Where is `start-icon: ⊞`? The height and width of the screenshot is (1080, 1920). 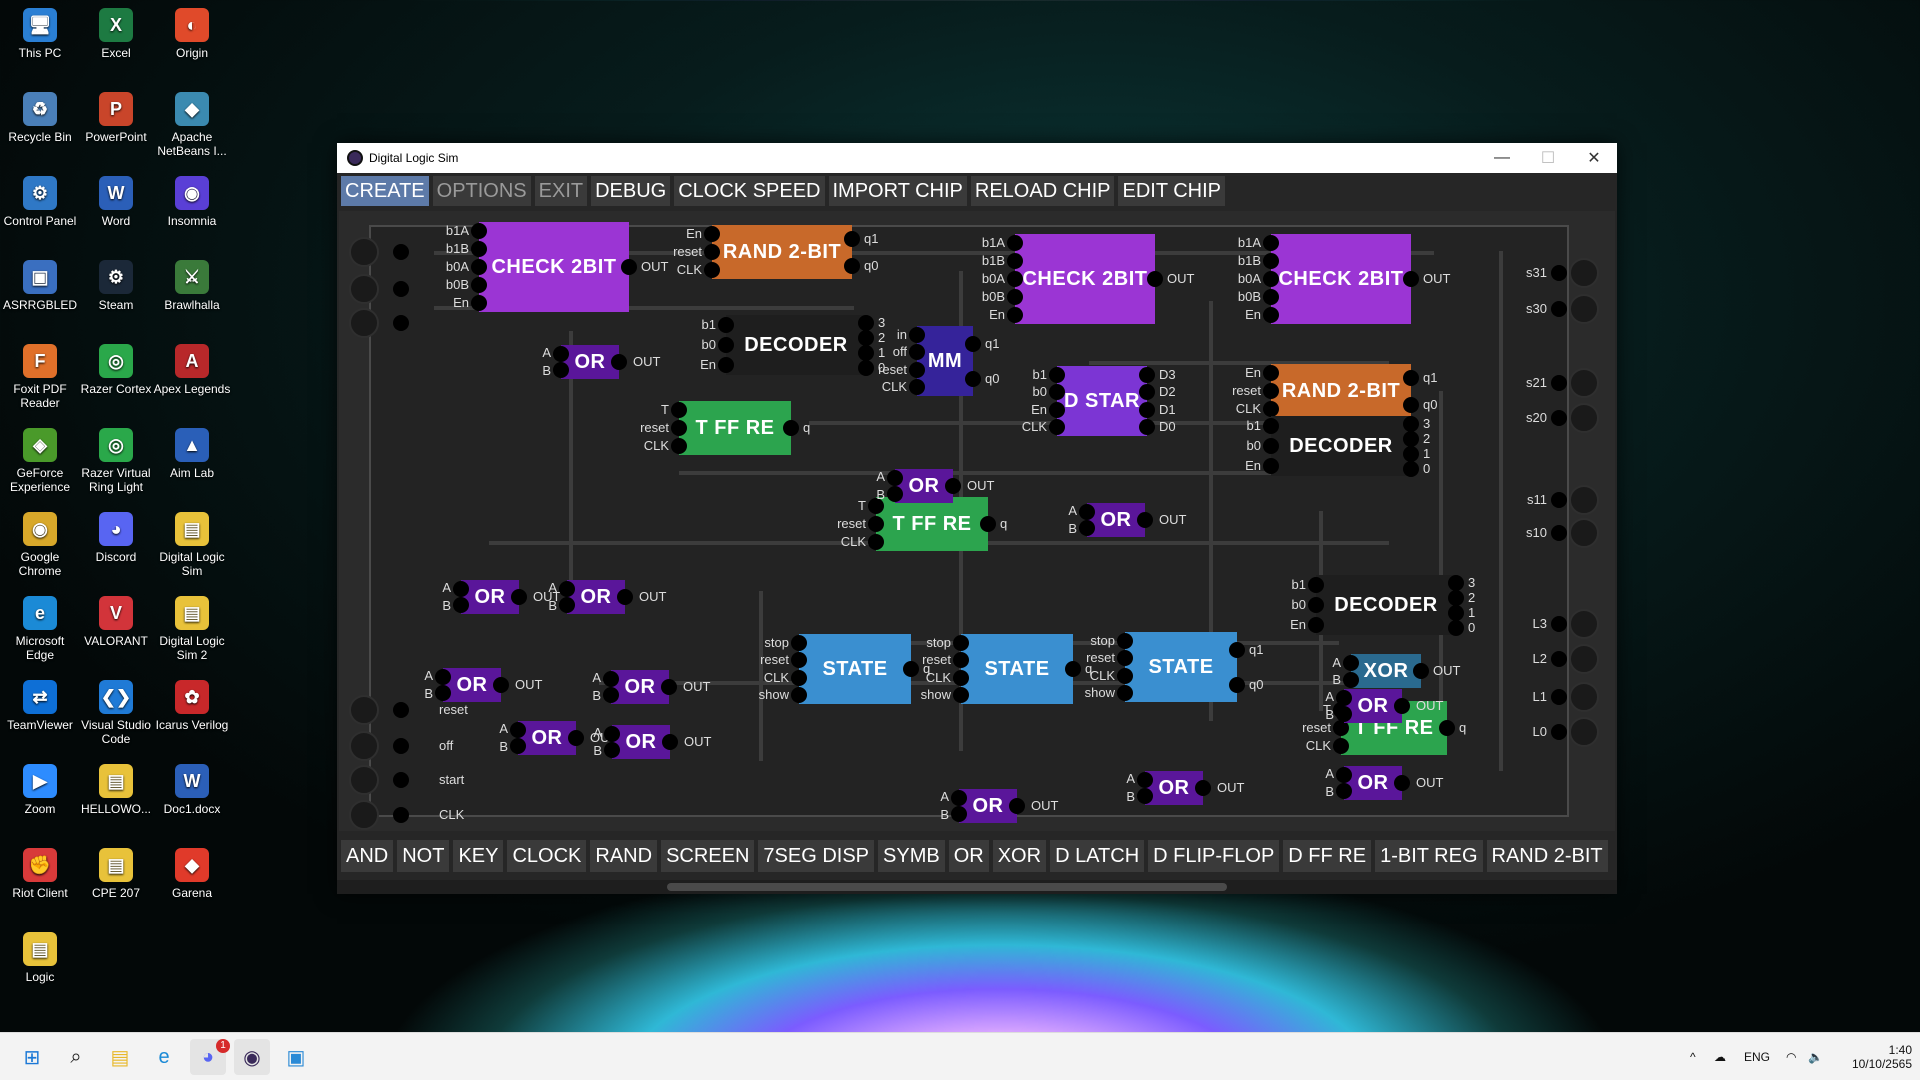 start-icon: ⊞ is located at coordinates (32, 1057).